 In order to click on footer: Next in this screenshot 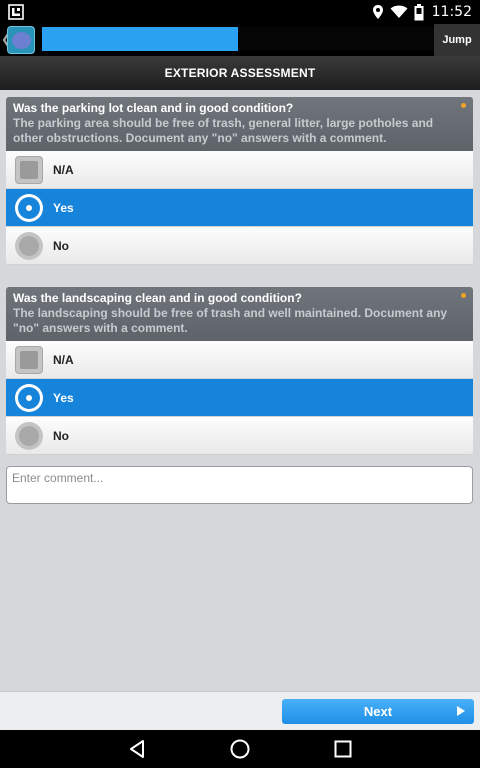, I will do `click(240, 710)`.